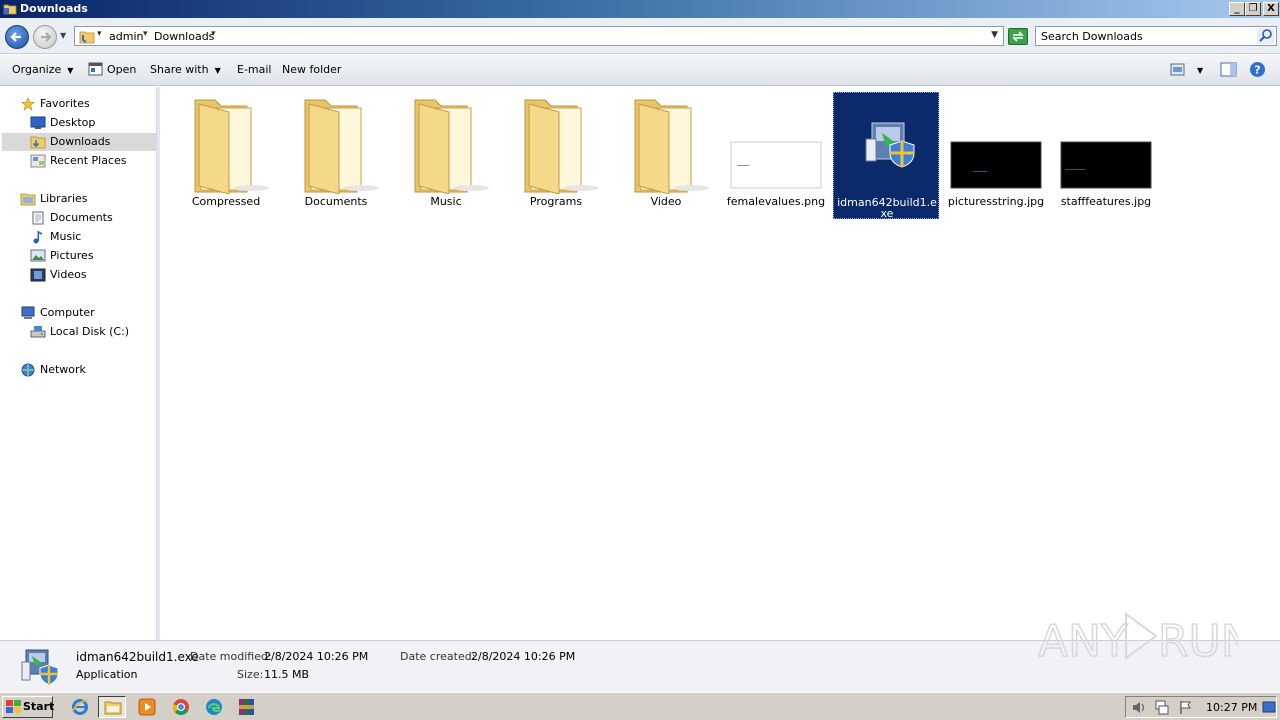 The height and width of the screenshot is (720, 1280). I want to click on media-player-icon, so click(147, 707).